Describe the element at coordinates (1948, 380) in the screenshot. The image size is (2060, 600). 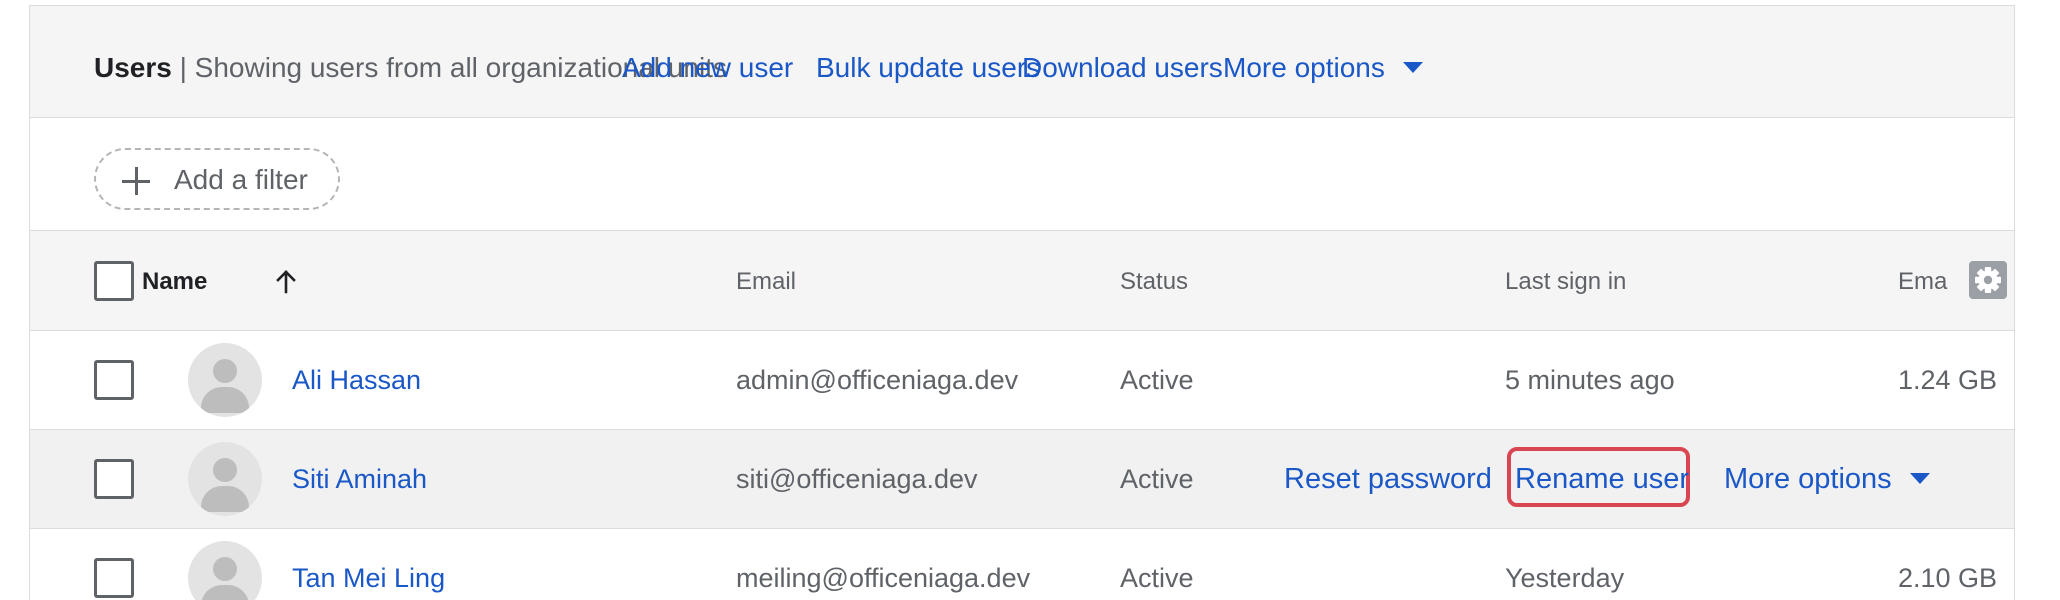
I see `user-storage: 1.24 GB` at that location.